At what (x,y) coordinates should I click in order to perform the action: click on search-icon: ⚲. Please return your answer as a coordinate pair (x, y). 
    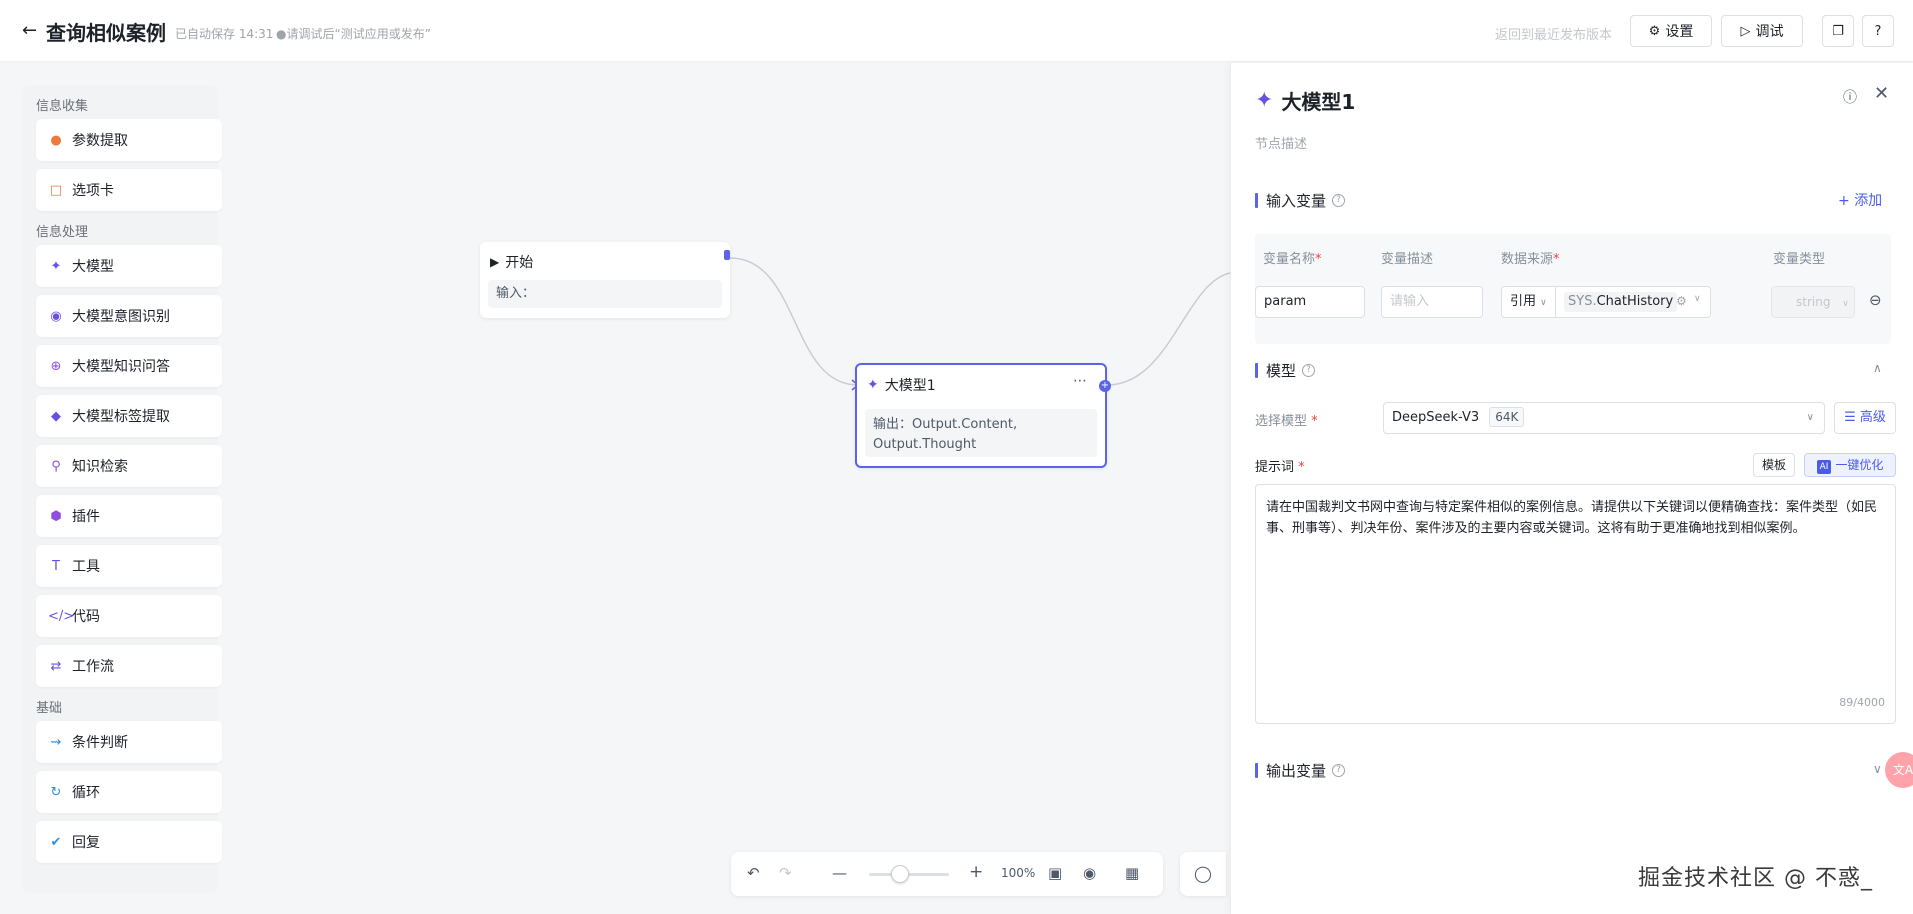
    Looking at the image, I should click on (56, 466).